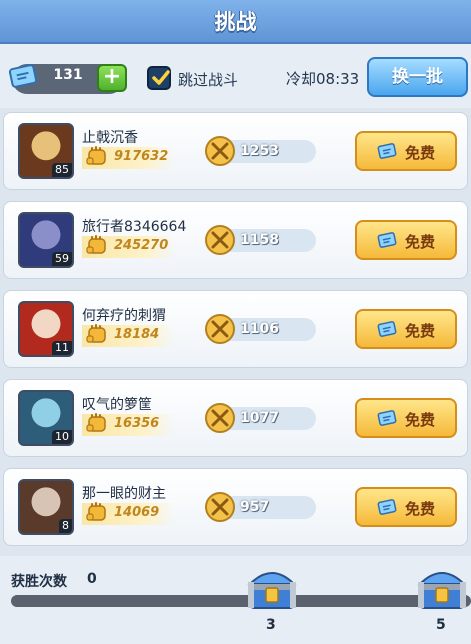 This screenshot has height=644, width=471. I want to click on opponent-level: 8, so click(65, 526).